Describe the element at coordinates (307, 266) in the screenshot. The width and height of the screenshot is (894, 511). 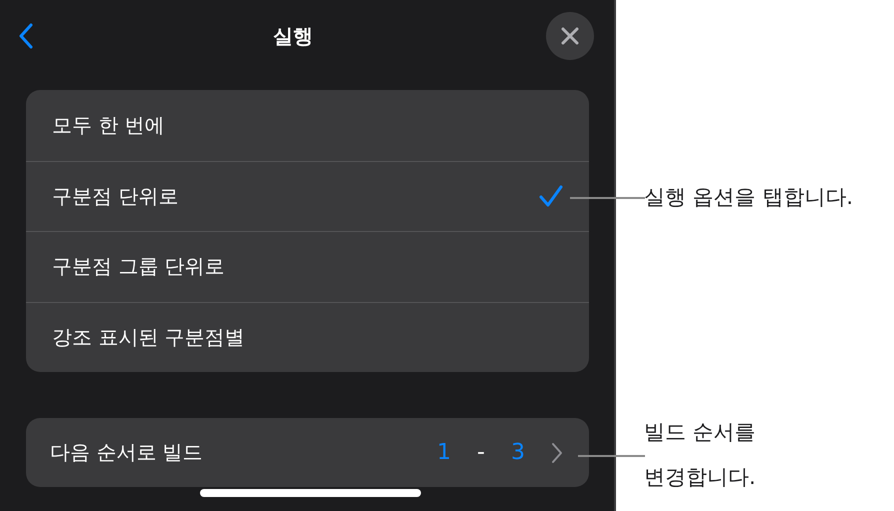
I see `option-row: 구분점 그룹 단위로` at that location.